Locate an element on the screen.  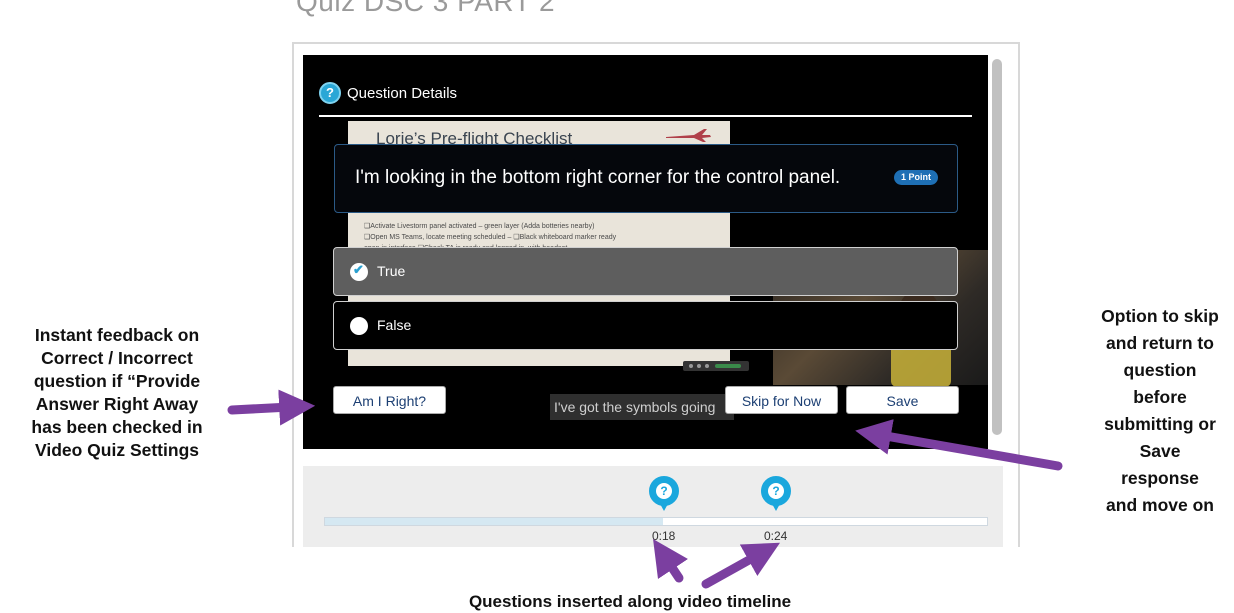
timeline-panel: ? ? 0:18 0:24 is located at coordinates (653, 506).